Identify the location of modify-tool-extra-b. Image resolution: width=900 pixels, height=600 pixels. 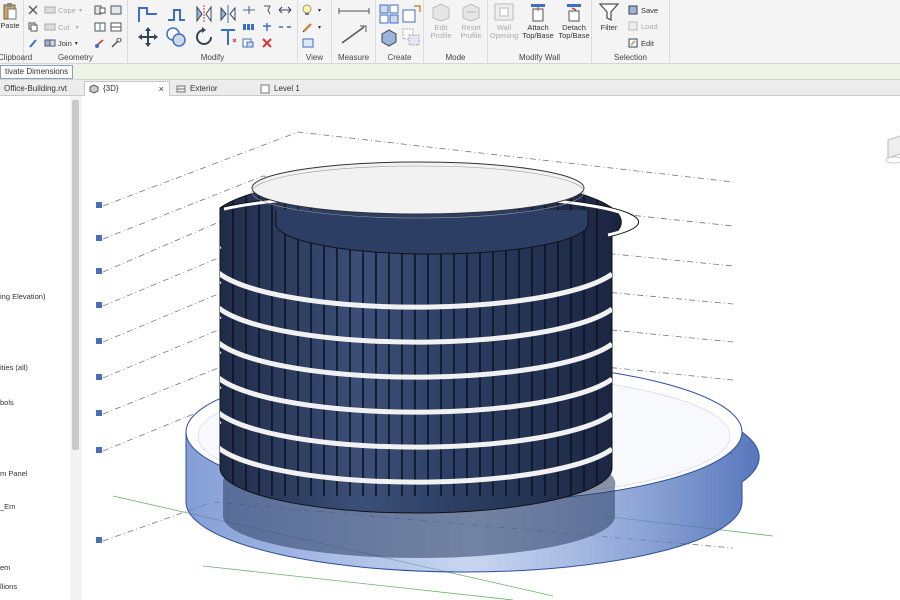
(285, 27).